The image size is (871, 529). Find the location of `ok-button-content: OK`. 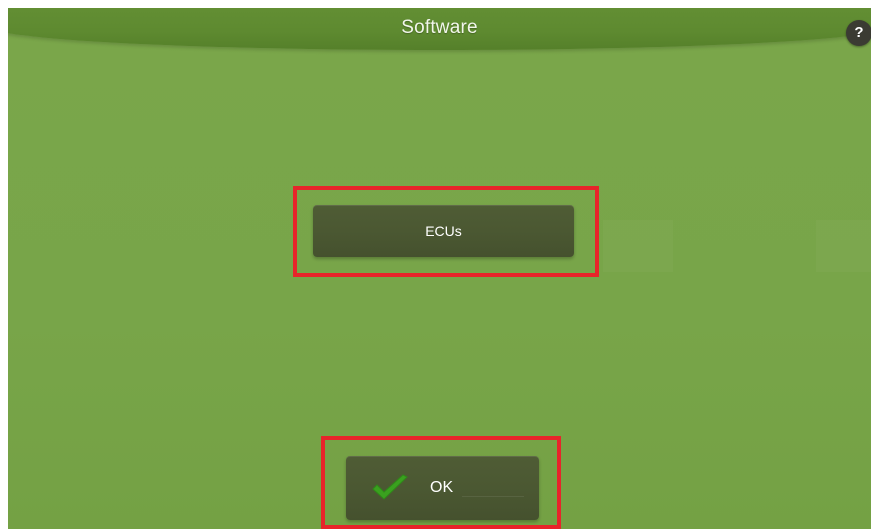

ok-button-content: OK is located at coordinates (442, 488).